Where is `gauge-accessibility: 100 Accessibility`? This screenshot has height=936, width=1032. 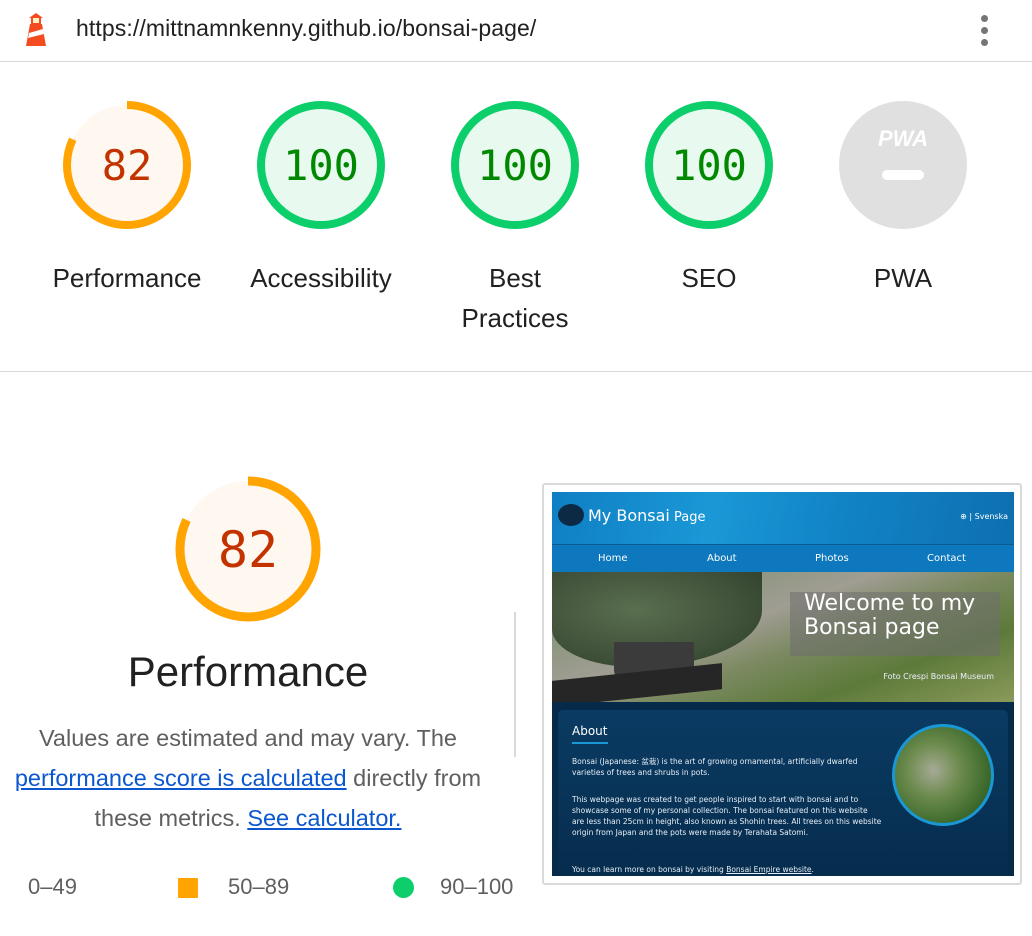 gauge-accessibility: 100 Accessibility is located at coordinates (321, 199).